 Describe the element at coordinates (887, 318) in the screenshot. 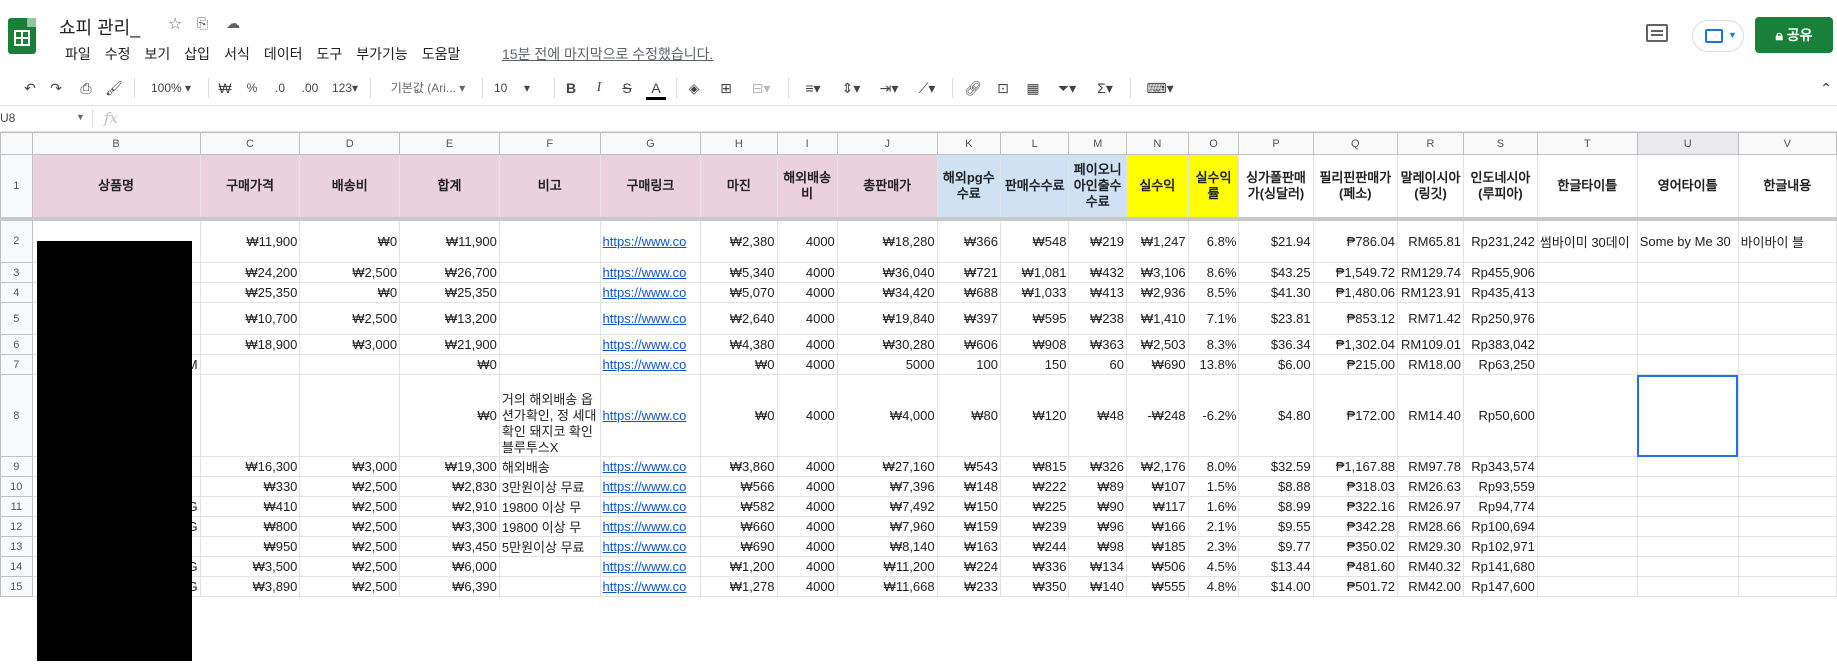

I see `cell-j: ₩19,840` at that location.